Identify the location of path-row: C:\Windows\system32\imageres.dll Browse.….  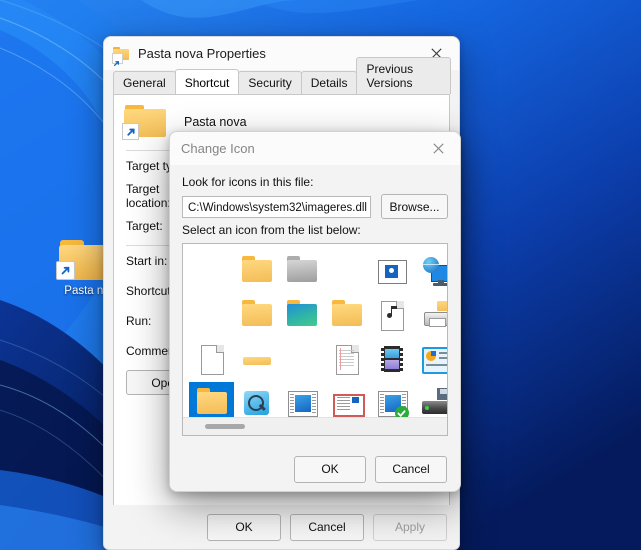
(315, 206).